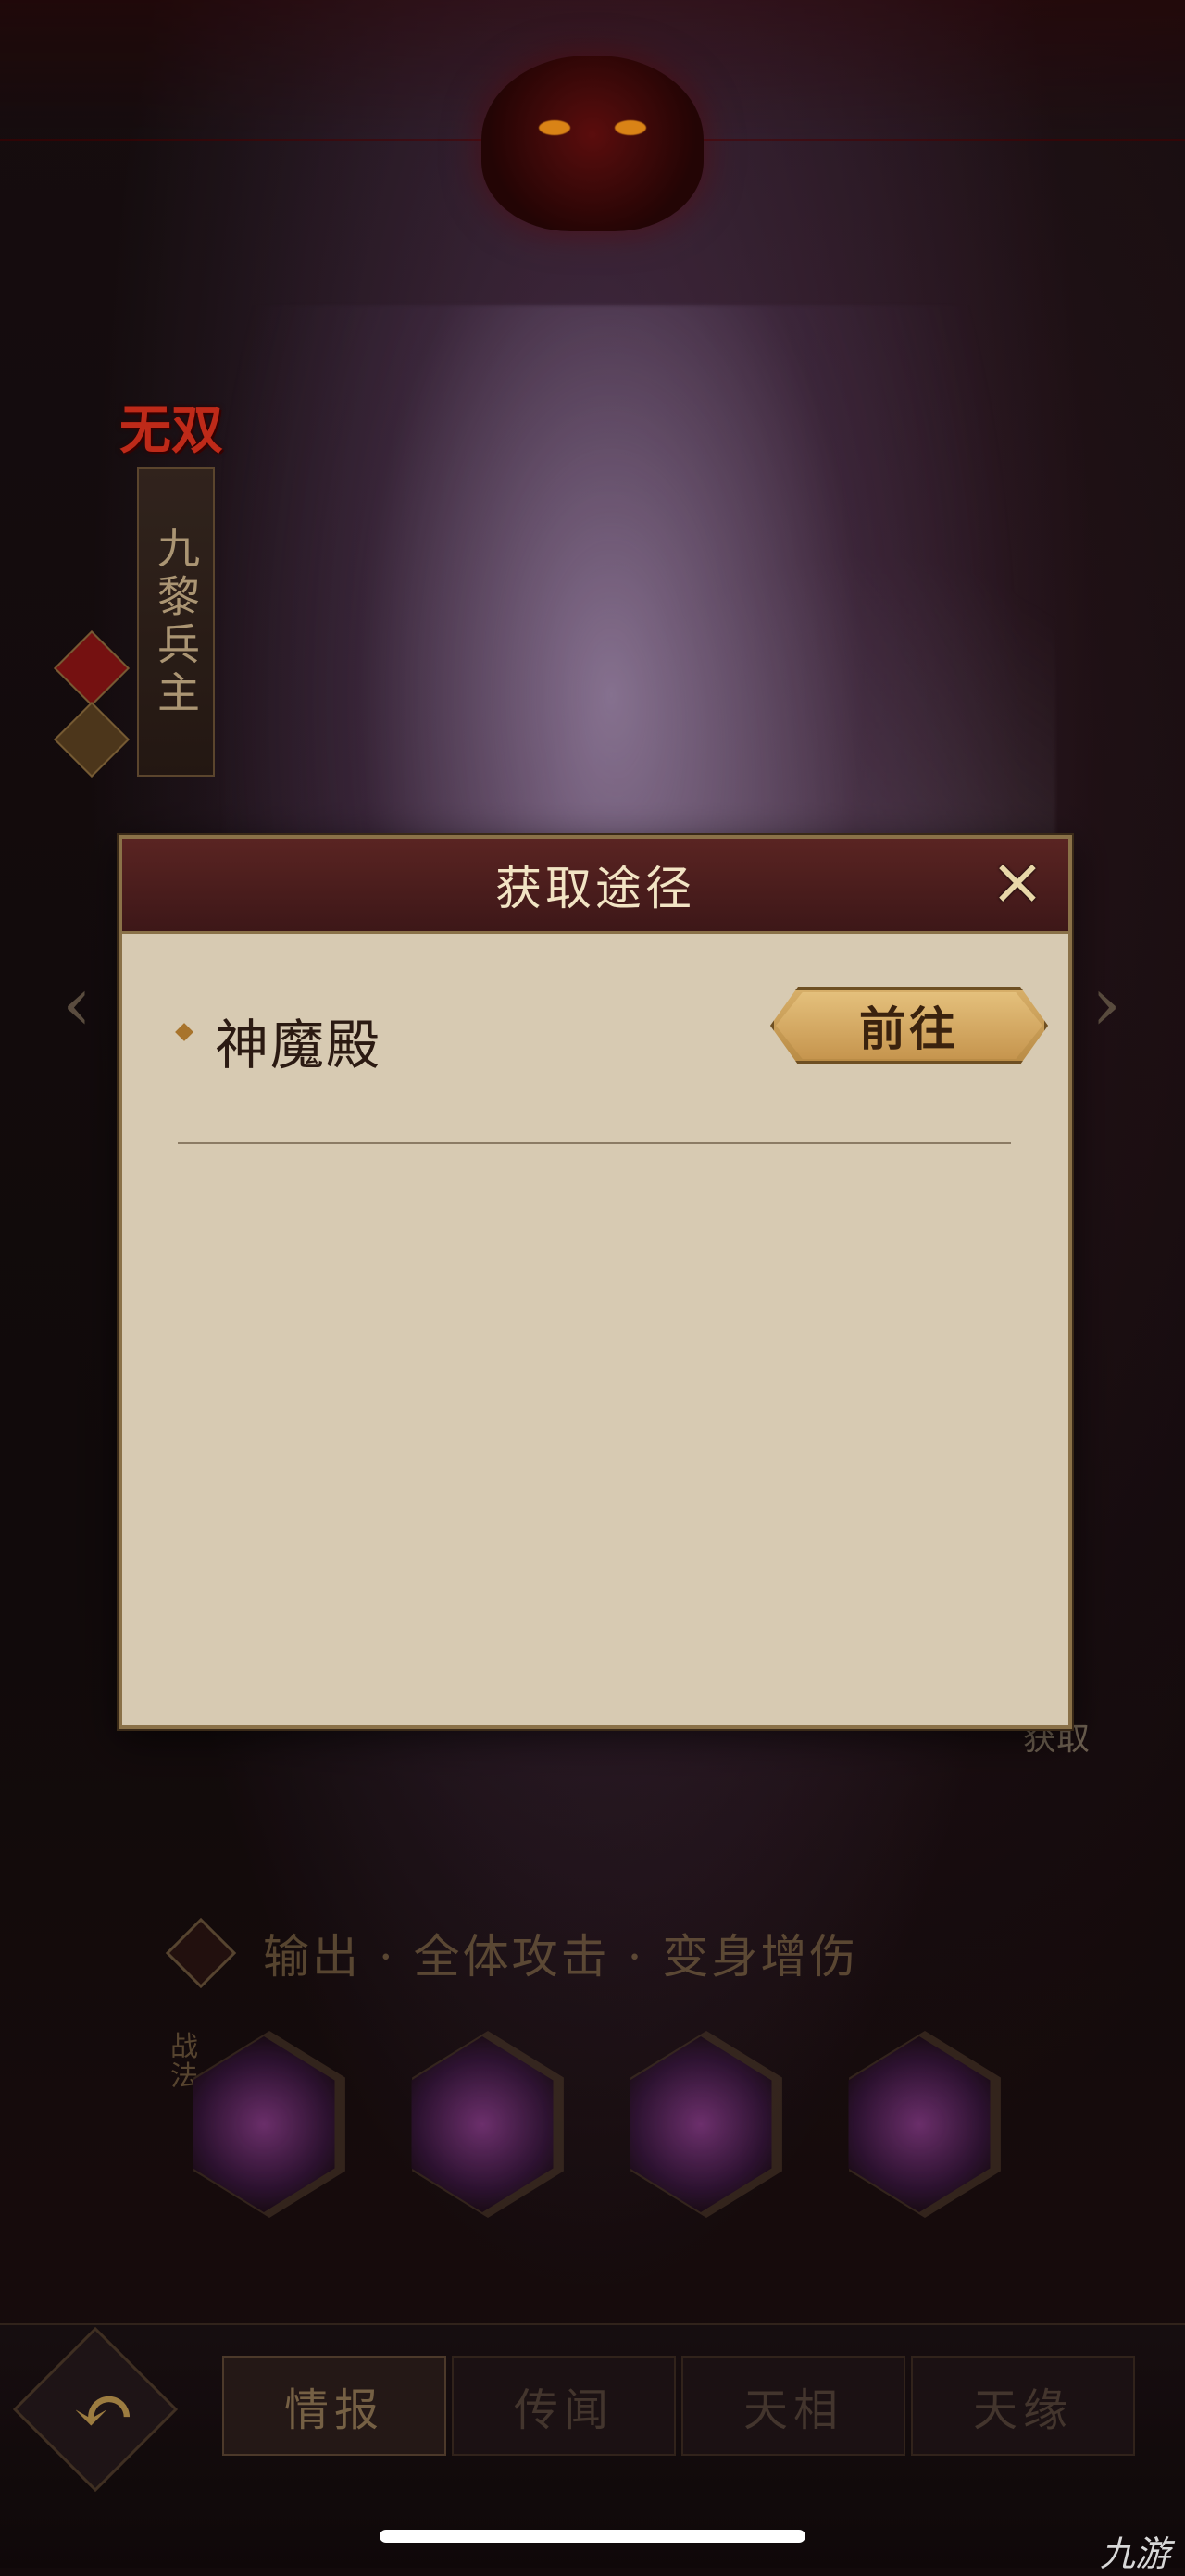 Image resolution: width=1185 pixels, height=2576 pixels. I want to click on divider, so click(594, 1143).